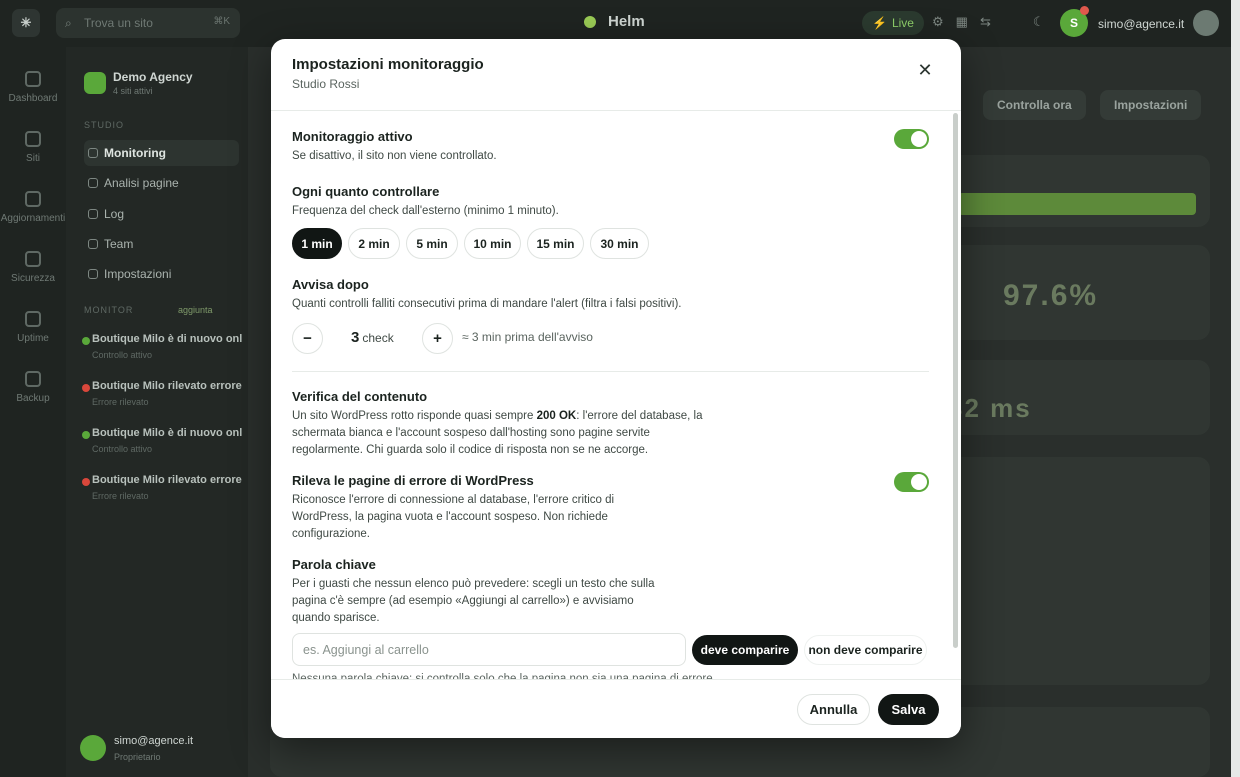  Describe the element at coordinates (33, 218) in the screenshot. I see `rail-label: Aggiornamenti` at that location.